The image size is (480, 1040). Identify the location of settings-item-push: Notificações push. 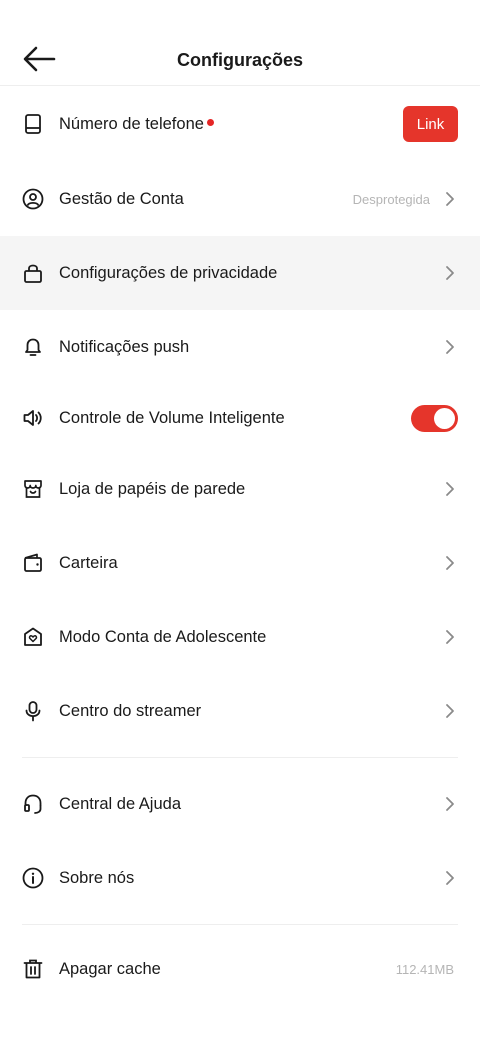
(240, 347).